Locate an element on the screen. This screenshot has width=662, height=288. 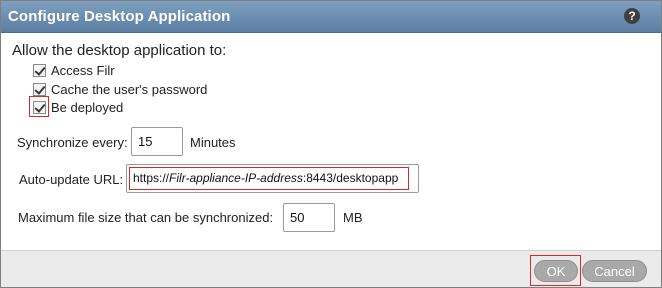
option-access-filr: Access Filr is located at coordinates (74, 70).